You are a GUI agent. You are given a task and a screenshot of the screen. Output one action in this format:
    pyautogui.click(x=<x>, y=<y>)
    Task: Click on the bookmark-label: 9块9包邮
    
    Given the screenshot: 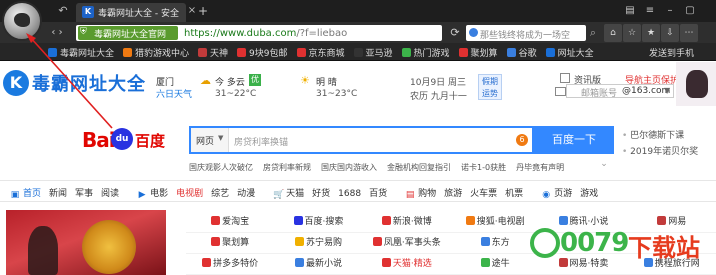 What is the action you would take?
    pyautogui.click(x=268, y=54)
    